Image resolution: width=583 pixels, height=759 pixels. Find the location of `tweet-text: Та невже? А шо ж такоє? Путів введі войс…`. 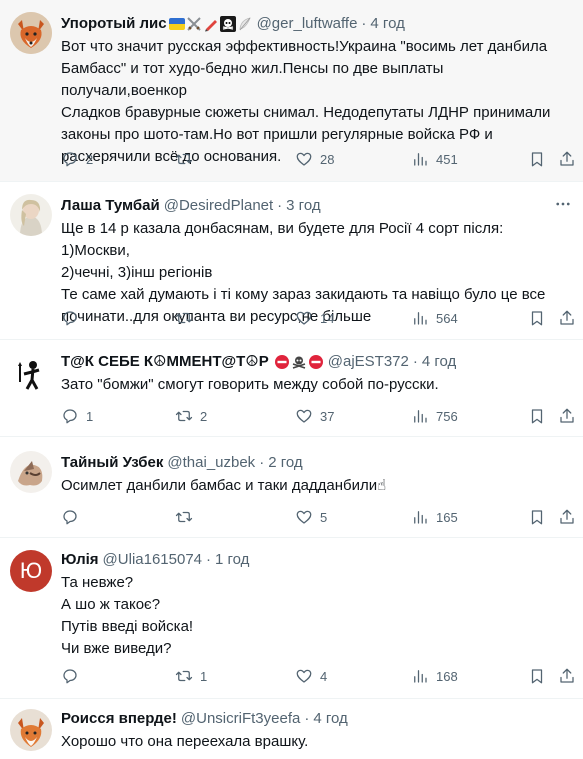

tweet-text: Та невже? А шо ж такоє? Путів введі войс… is located at coordinates (127, 615).